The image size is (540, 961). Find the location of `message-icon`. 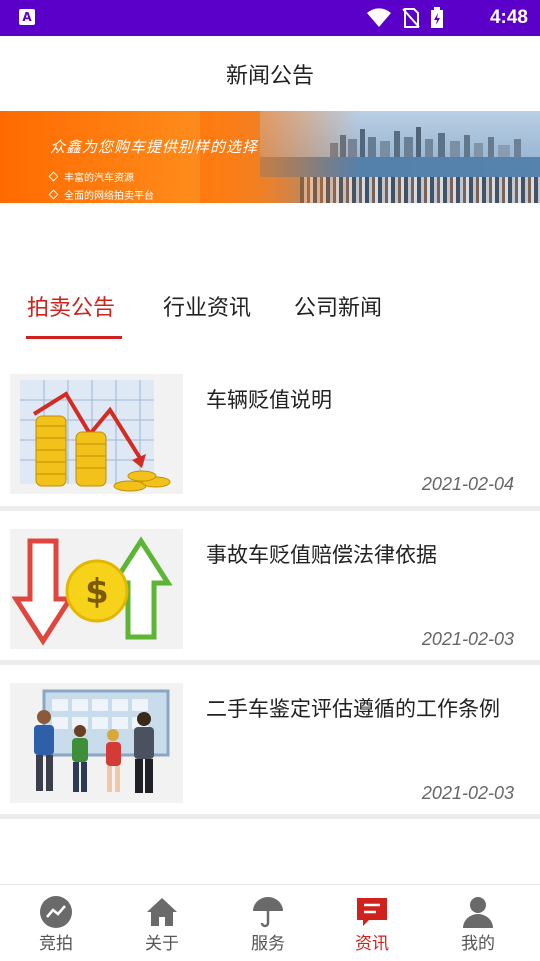

message-icon is located at coordinates (372, 912).